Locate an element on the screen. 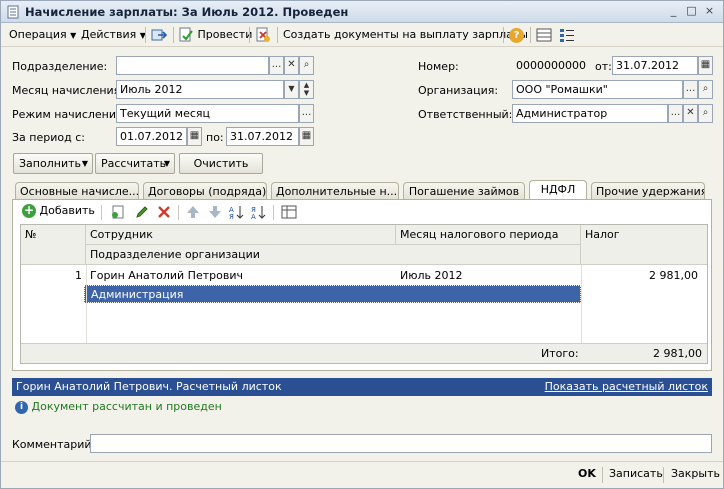 Image resolution: width=724 pixels, height=489 pixels. comment-field is located at coordinates (401, 443).